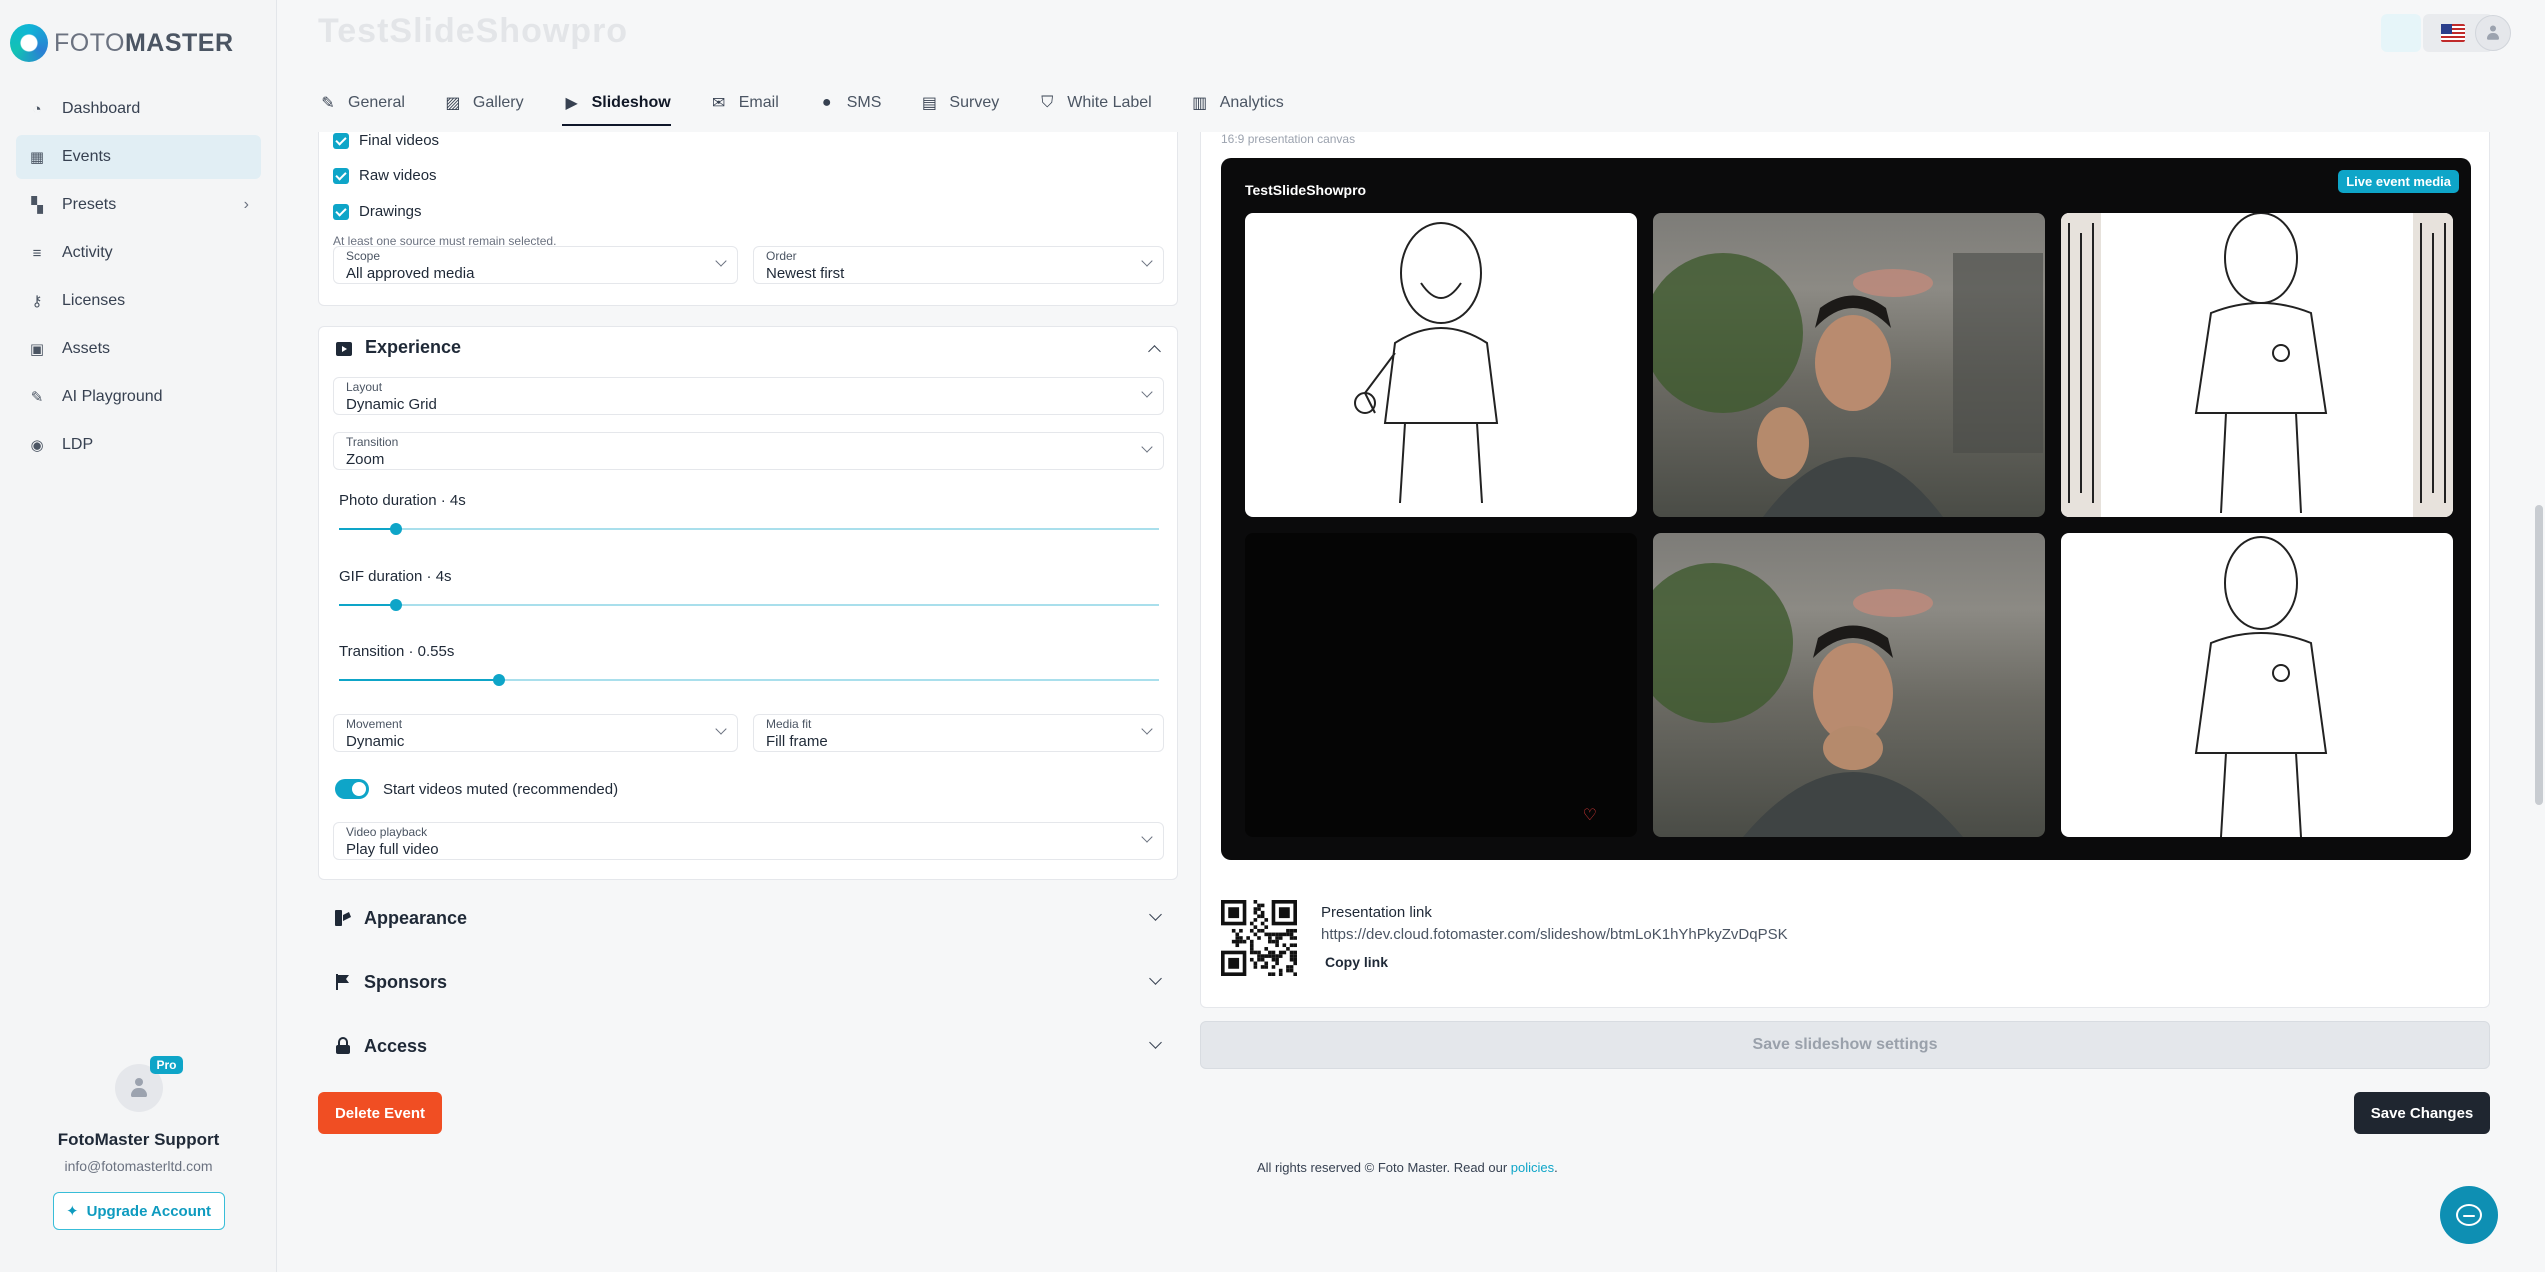 Image resolution: width=2545 pixels, height=1272 pixels. Describe the element at coordinates (571, 103) in the screenshot. I see `slideshow-icon: ▶` at that location.